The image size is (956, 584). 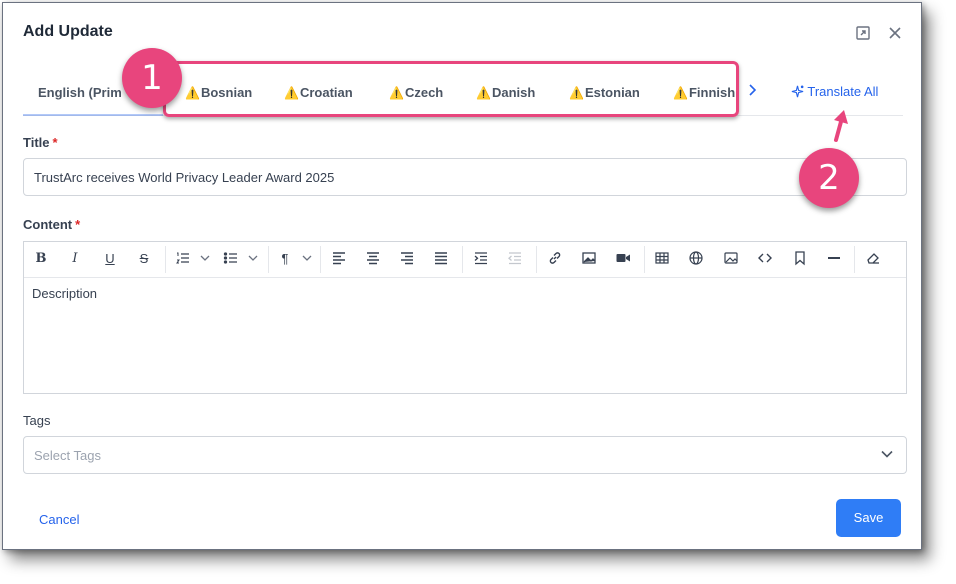 What do you see at coordinates (799, 91) in the screenshot?
I see `sparkle-icon` at bounding box center [799, 91].